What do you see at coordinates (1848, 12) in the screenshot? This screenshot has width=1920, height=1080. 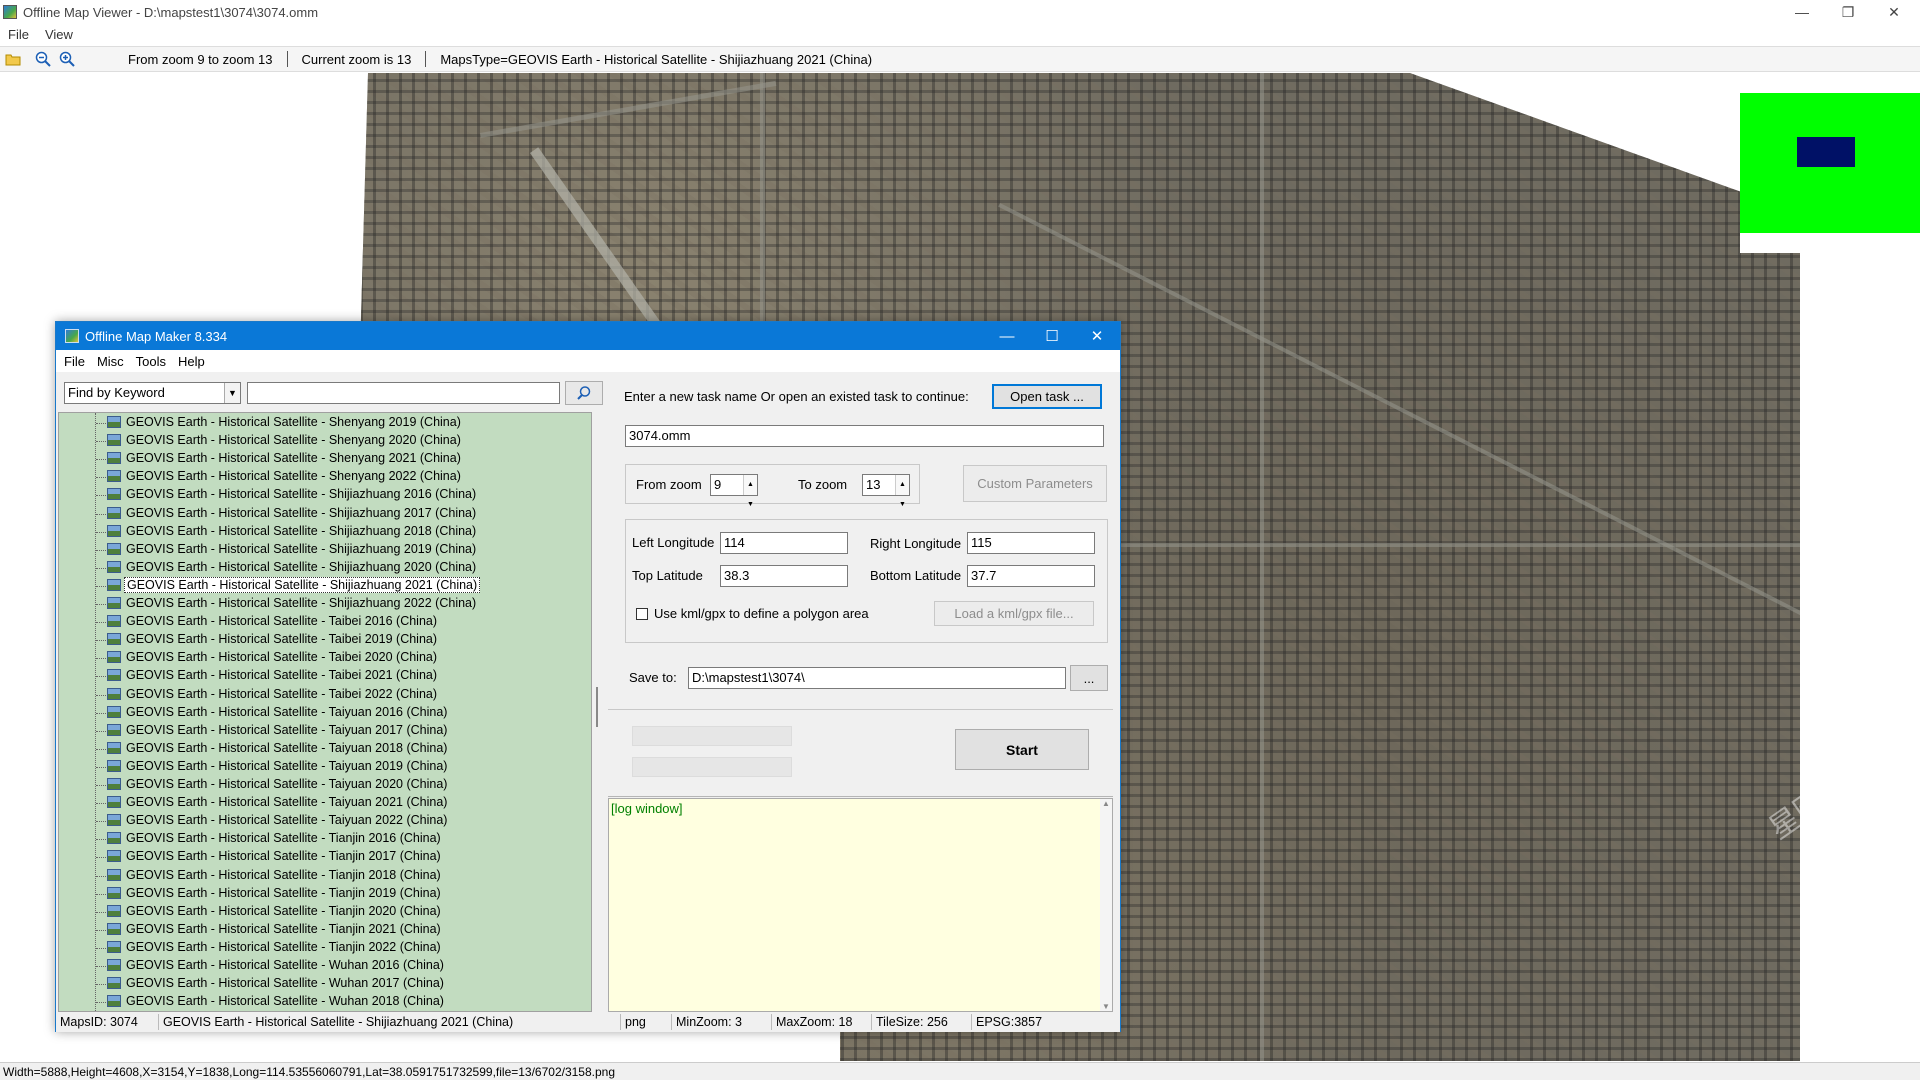 I see `restore-icon: ❐` at bounding box center [1848, 12].